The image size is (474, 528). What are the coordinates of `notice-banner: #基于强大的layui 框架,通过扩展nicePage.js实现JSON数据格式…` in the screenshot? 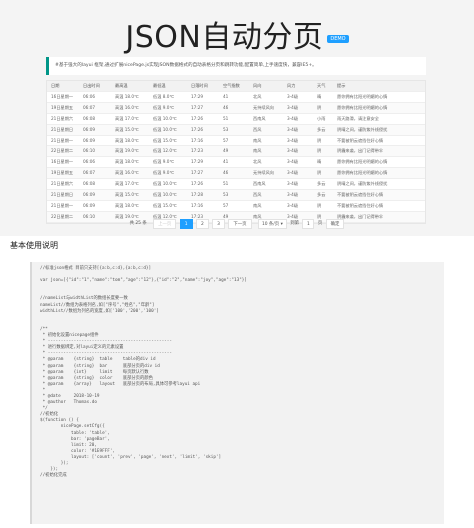 It's located at (236, 66).